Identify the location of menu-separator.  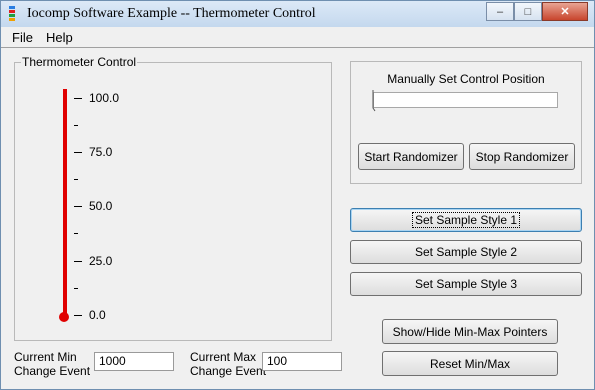
(297, 47).